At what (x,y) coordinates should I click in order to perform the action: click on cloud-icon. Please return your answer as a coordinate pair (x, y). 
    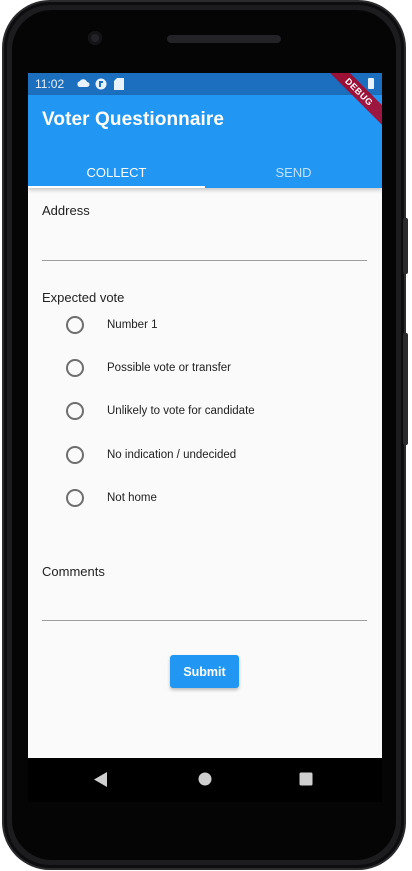
    Looking at the image, I should click on (83, 83).